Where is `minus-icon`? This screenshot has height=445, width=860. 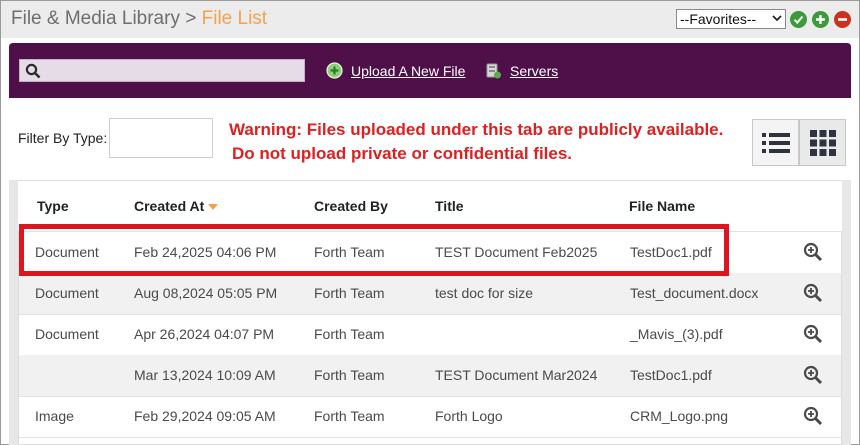
minus-icon is located at coordinates (842, 19).